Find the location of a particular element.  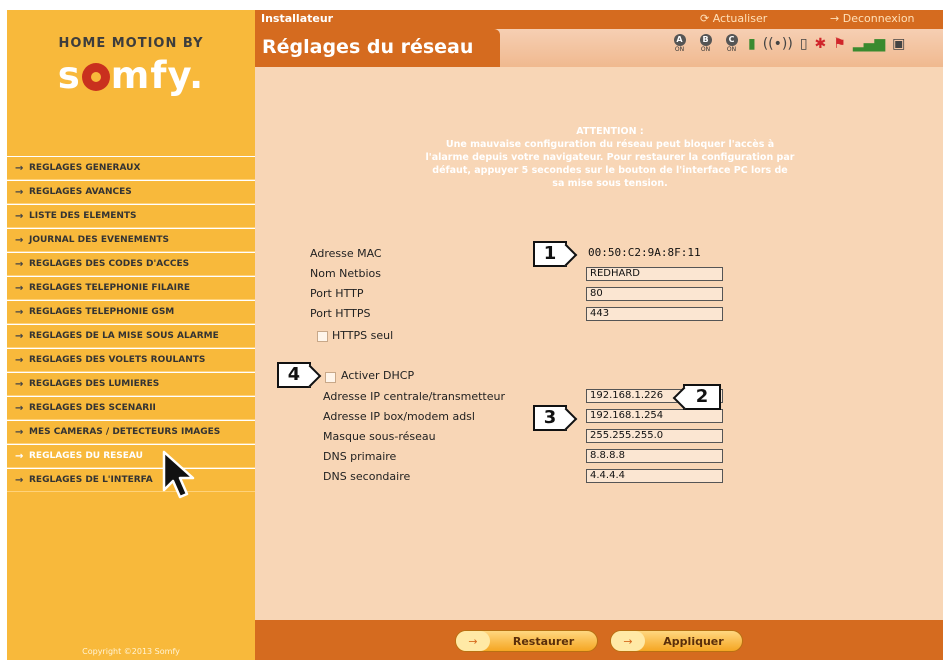

dns-secondary-field: 4.4.4.4 is located at coordinates (654, 476).